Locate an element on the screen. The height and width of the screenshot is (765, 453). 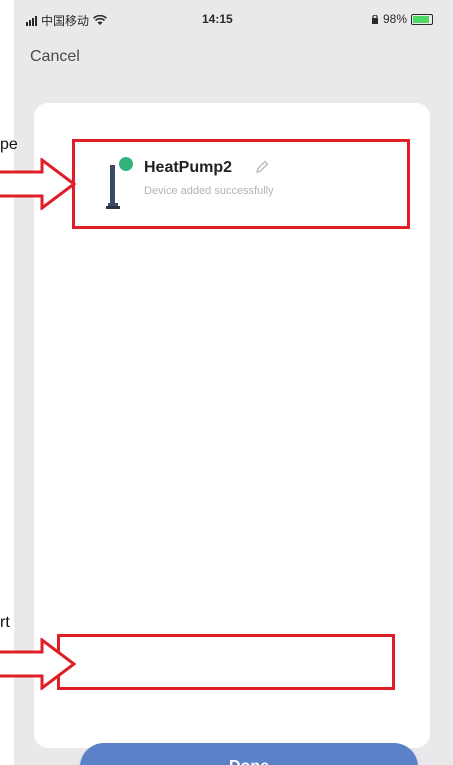
done-highlight-box is located at coordinates (226, 662).